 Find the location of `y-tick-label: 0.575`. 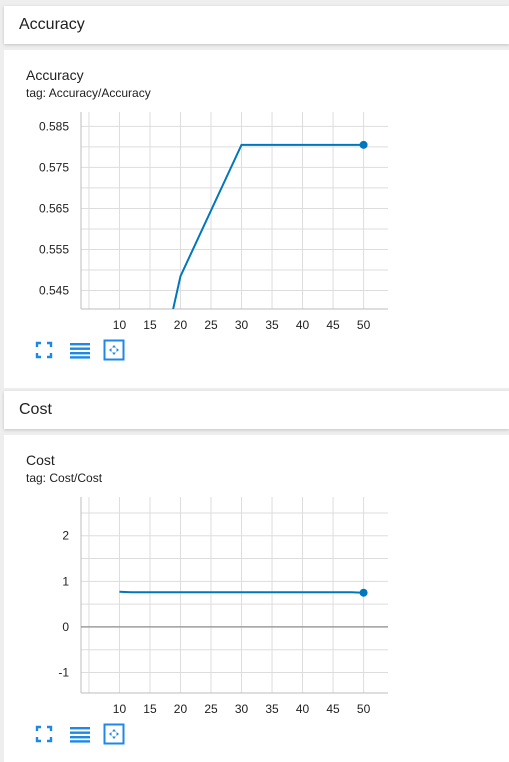

y-tick-label: 0.575 is located at coordinates (54, 167).